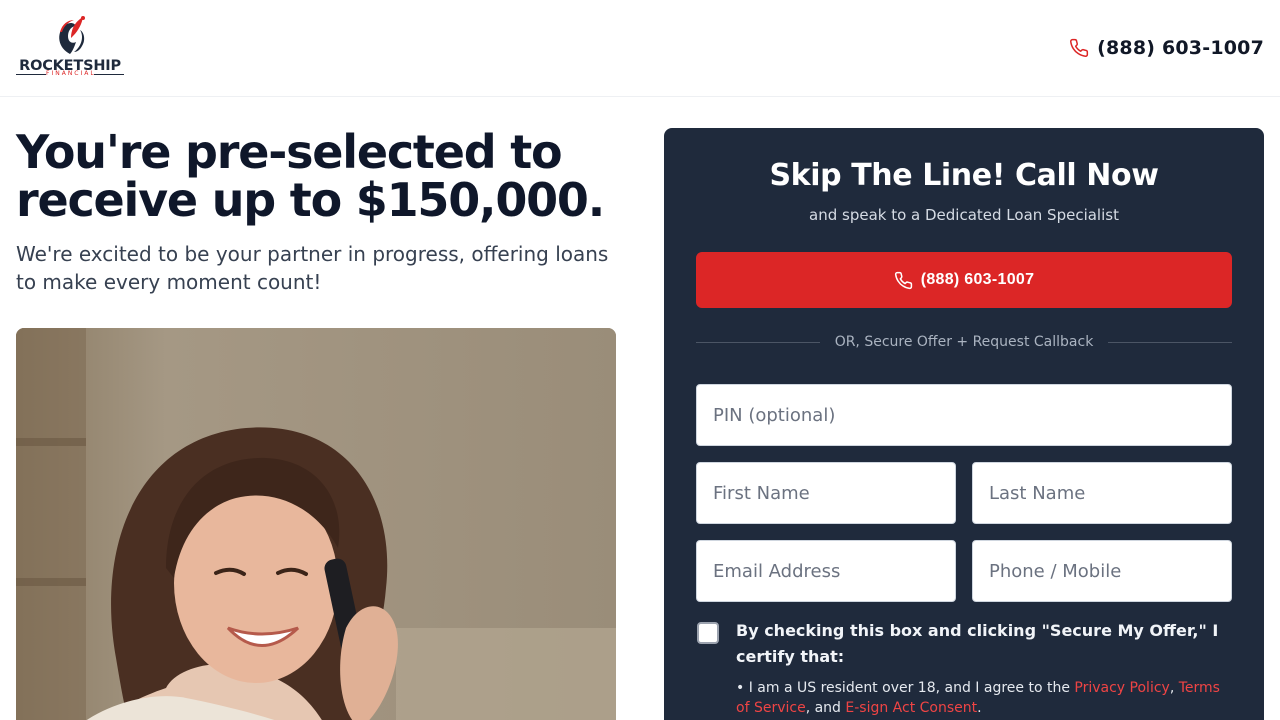 The height and width of the screenshot is (720, 1280). Describe the element at coordinates (758, 342) in the screenshot. I see `divider-line-left` at that location.